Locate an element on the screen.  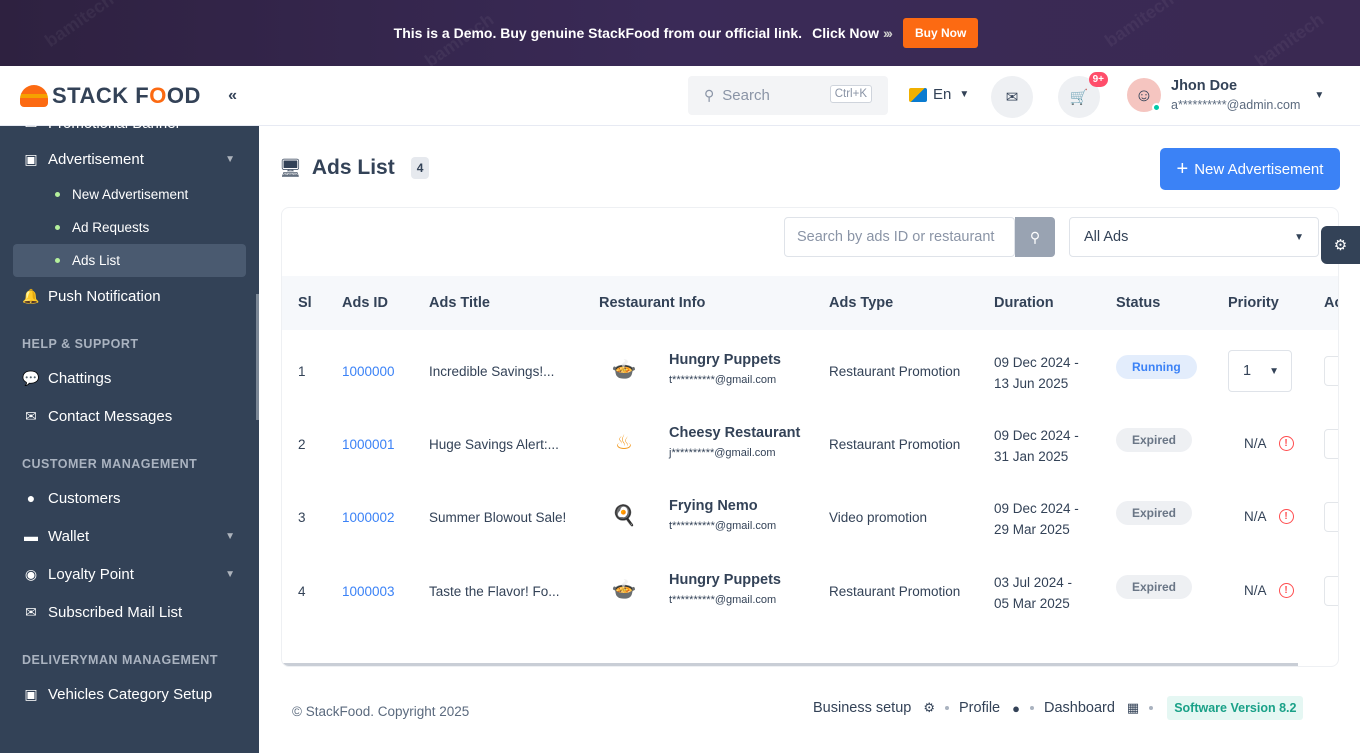
col-ads-id: Ads ID is located at coordinates (365, 303).